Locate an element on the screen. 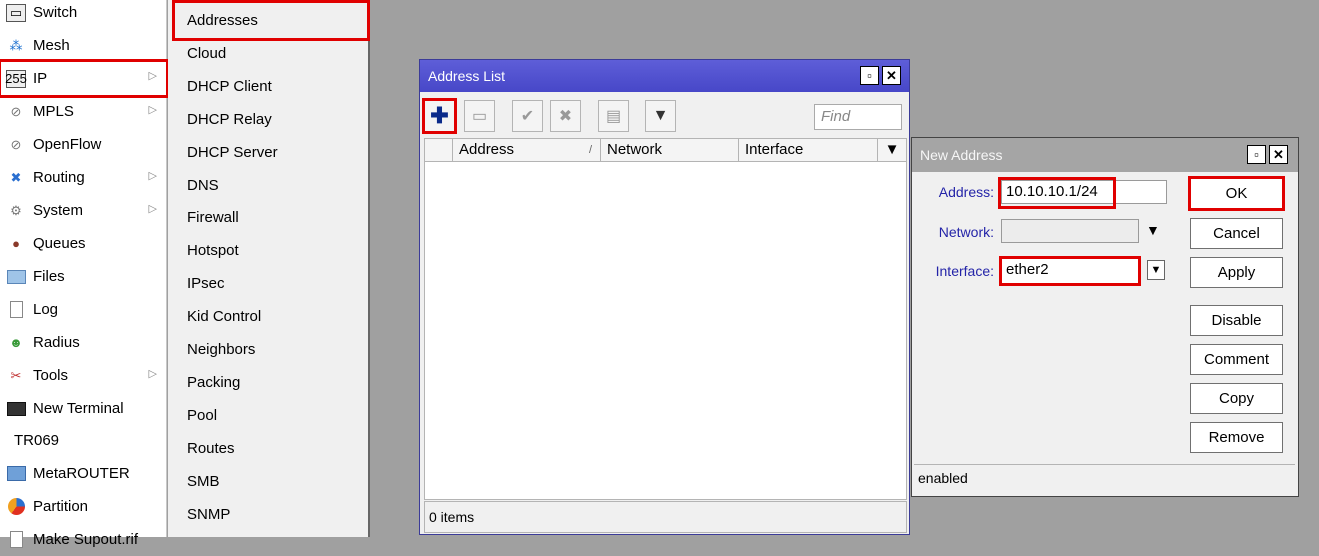 This screenshot has width=1319, height=556. ok-button: OK is located at coordinates (1236, 193).